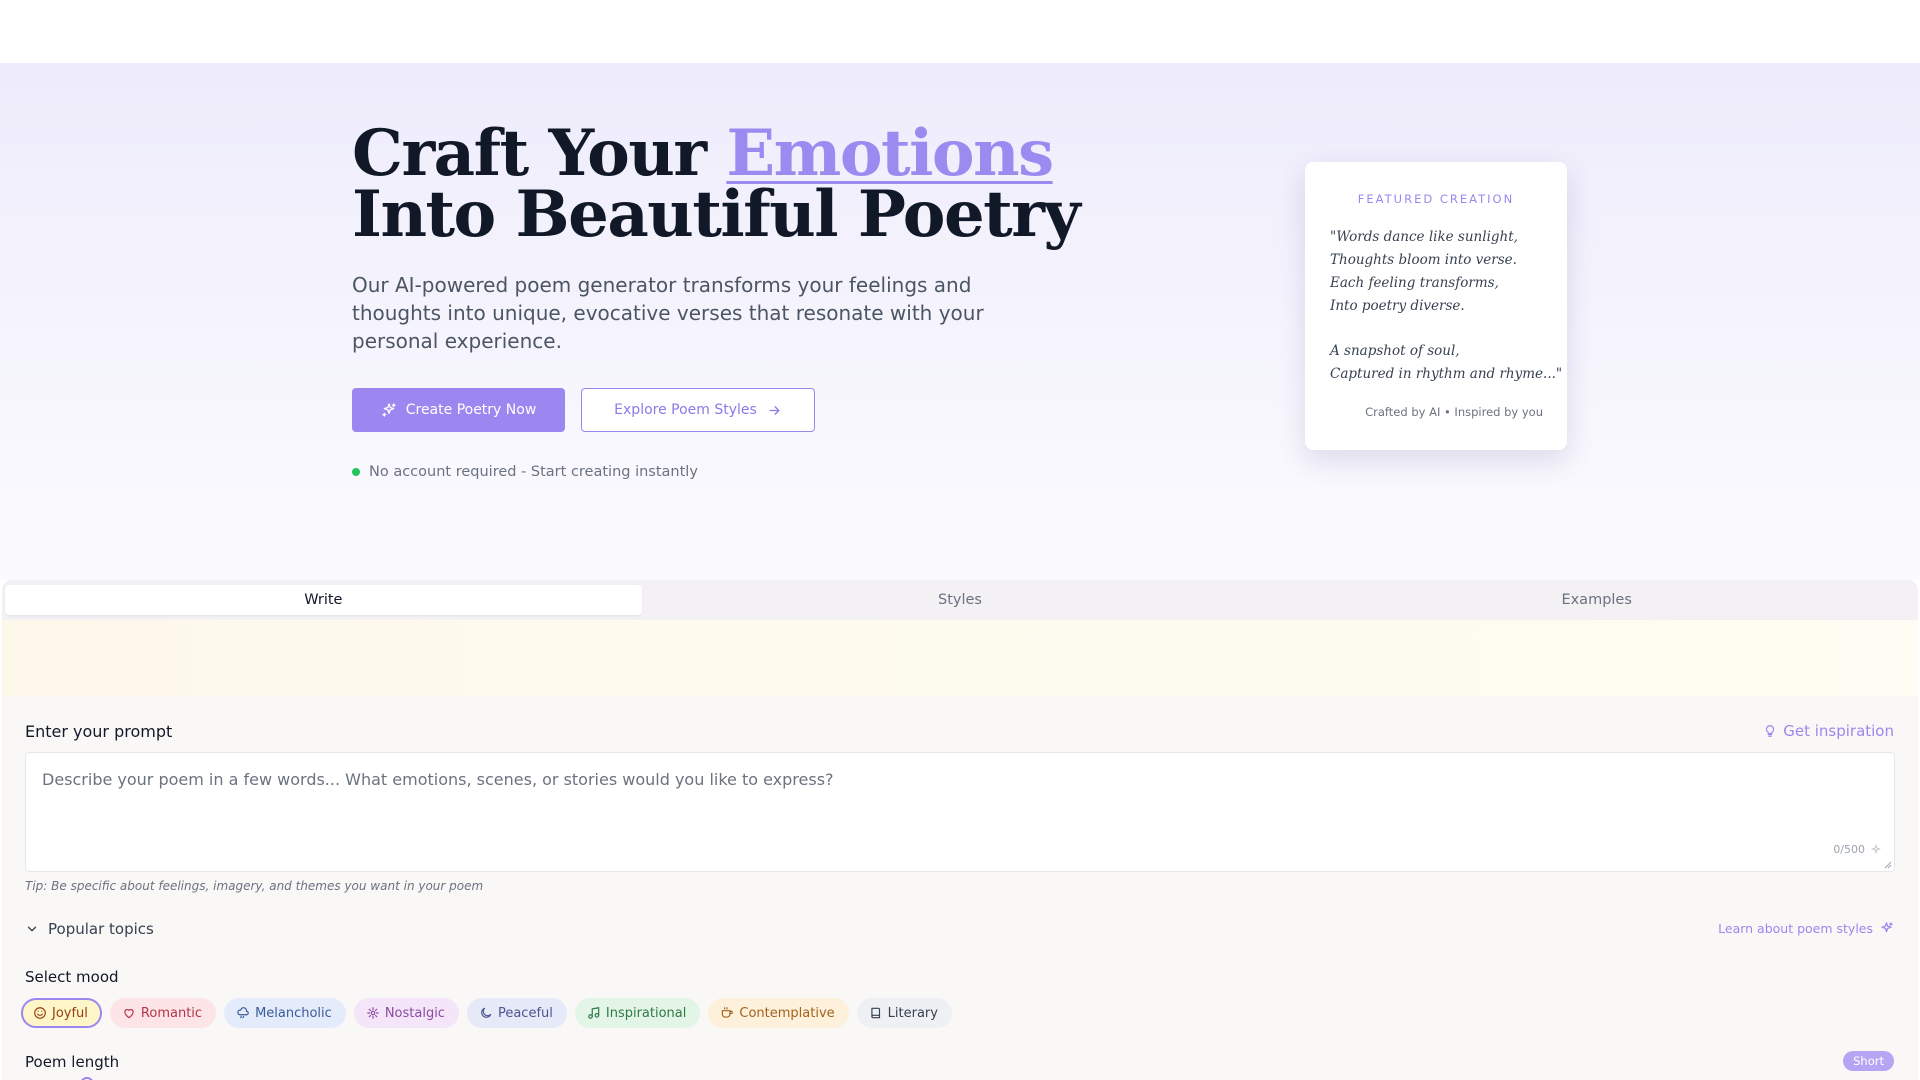  I want to click on popular-topics-toggle: Popular topics, so click(89, 929).